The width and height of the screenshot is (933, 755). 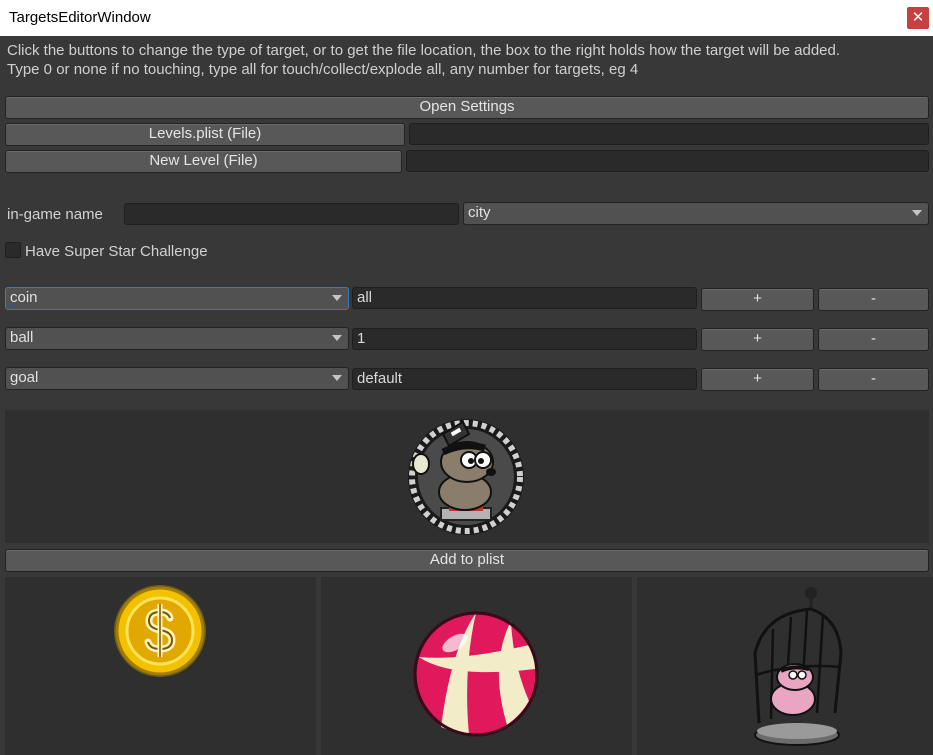 I want to click on ball-image-panel, so click(x=476, y=666).